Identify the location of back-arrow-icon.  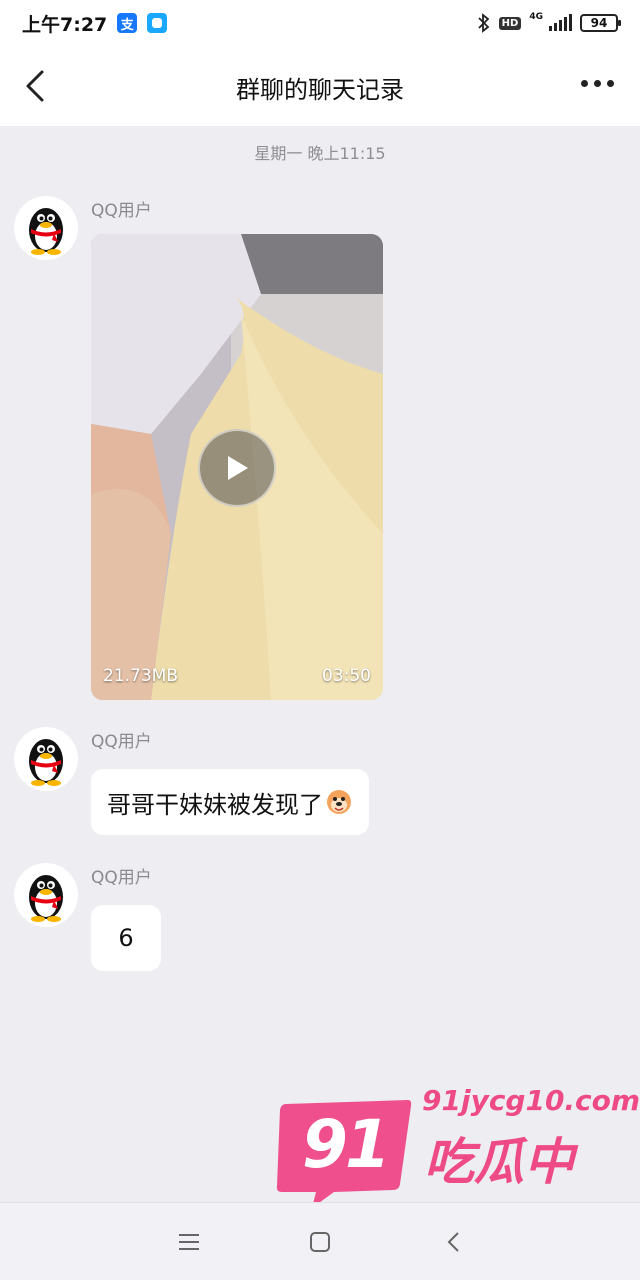
(454, 1242).